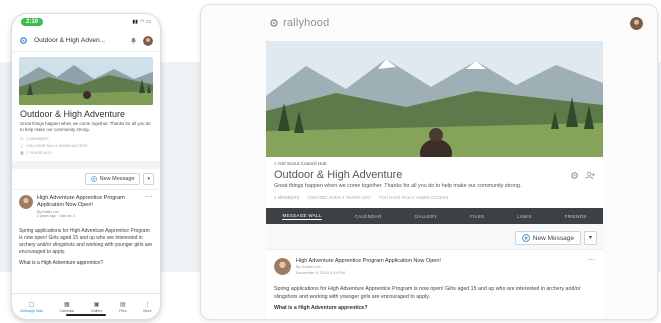 Image resolution: width=661 pixels, height=323 pixels. I want to click on people-icon: ◎, so click(22, 139).